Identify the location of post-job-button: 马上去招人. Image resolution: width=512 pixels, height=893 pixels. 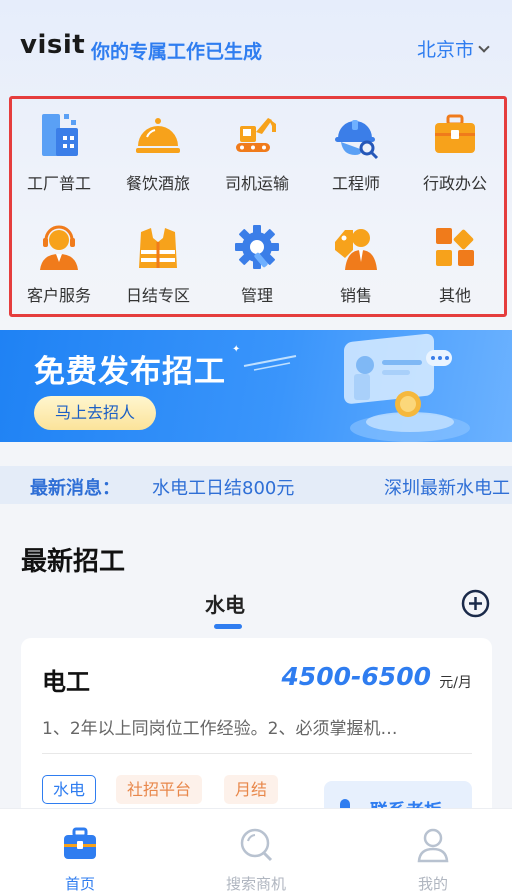
(95, 413).